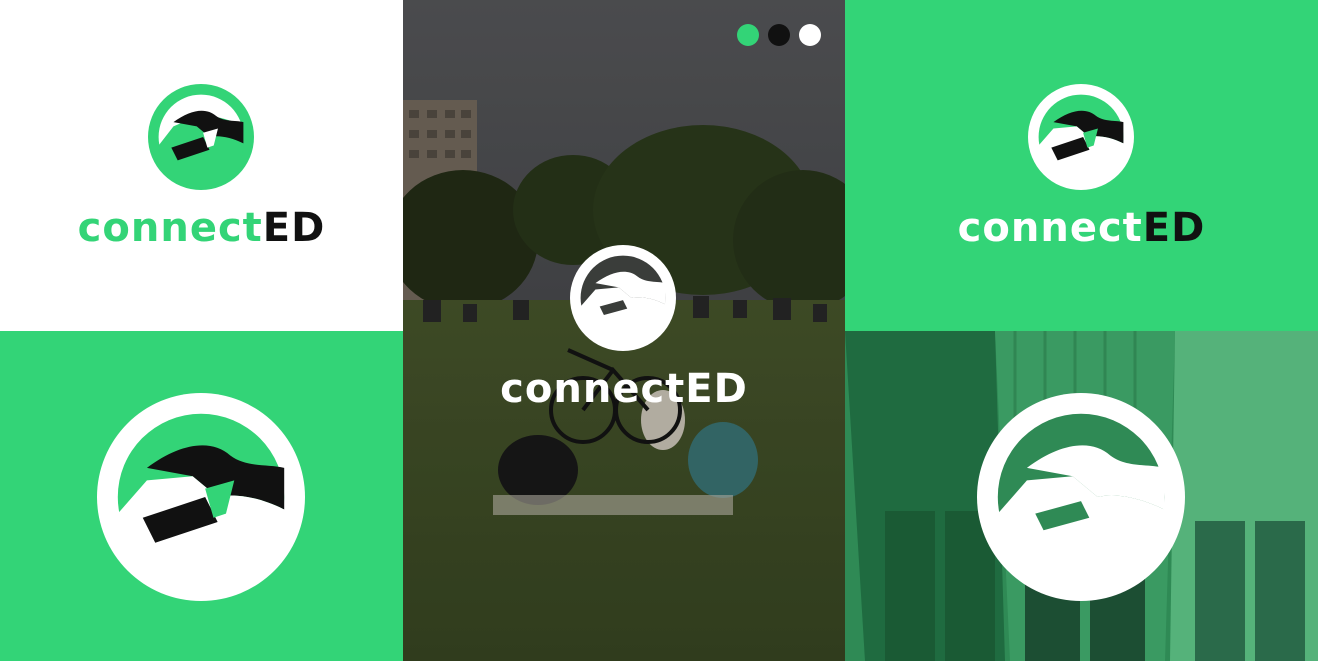 This screenshot has width=1318, height=661. I want to click on swatch-black, so click(779, 35).